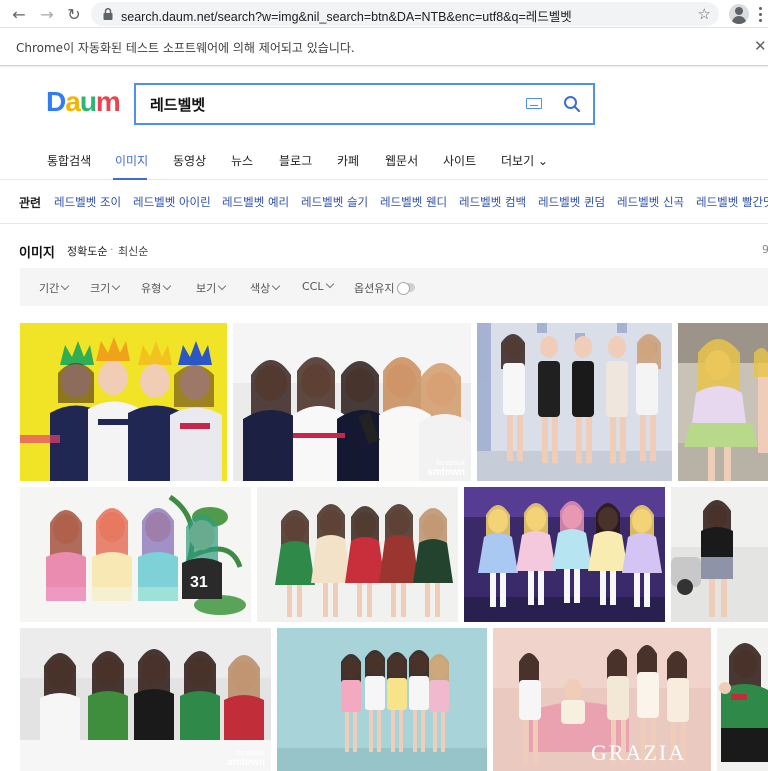  What do you see at coordinates (108, 13) in the screenshot?
I see `lock-icon` at bounding box center [108, 13].